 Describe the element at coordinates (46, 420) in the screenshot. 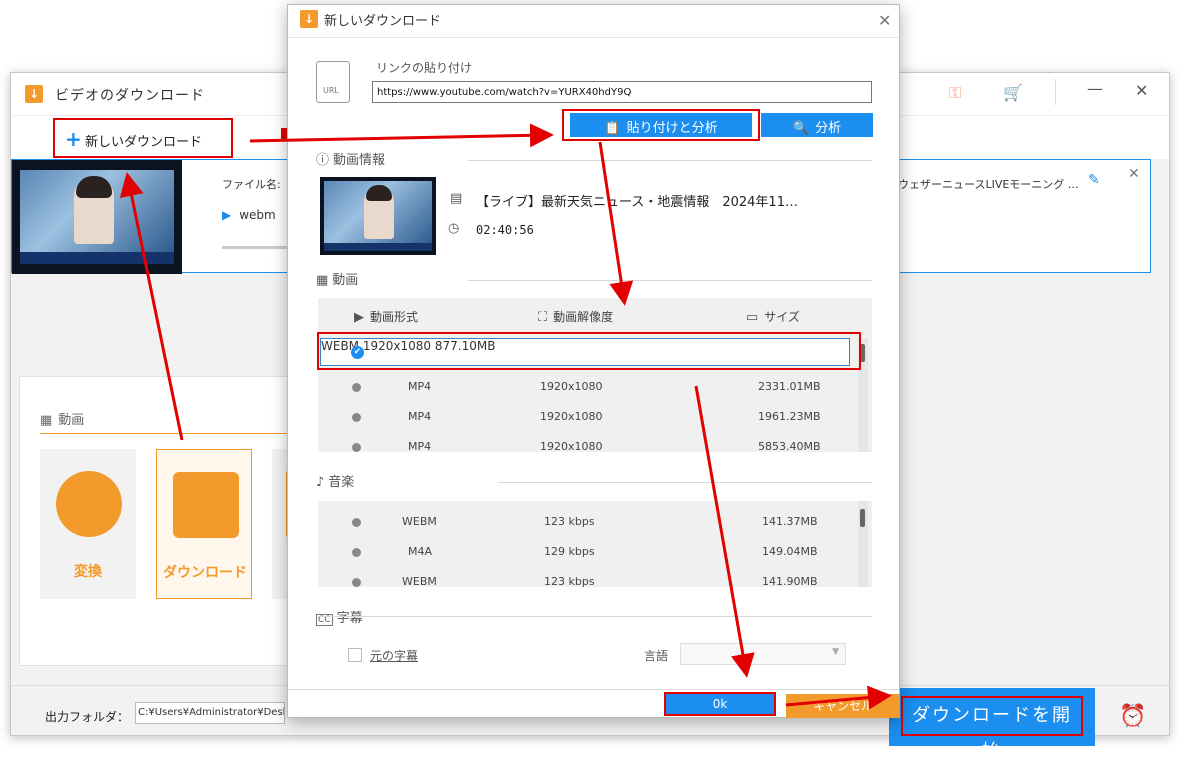

I see `film-icon: ▦` at that location.